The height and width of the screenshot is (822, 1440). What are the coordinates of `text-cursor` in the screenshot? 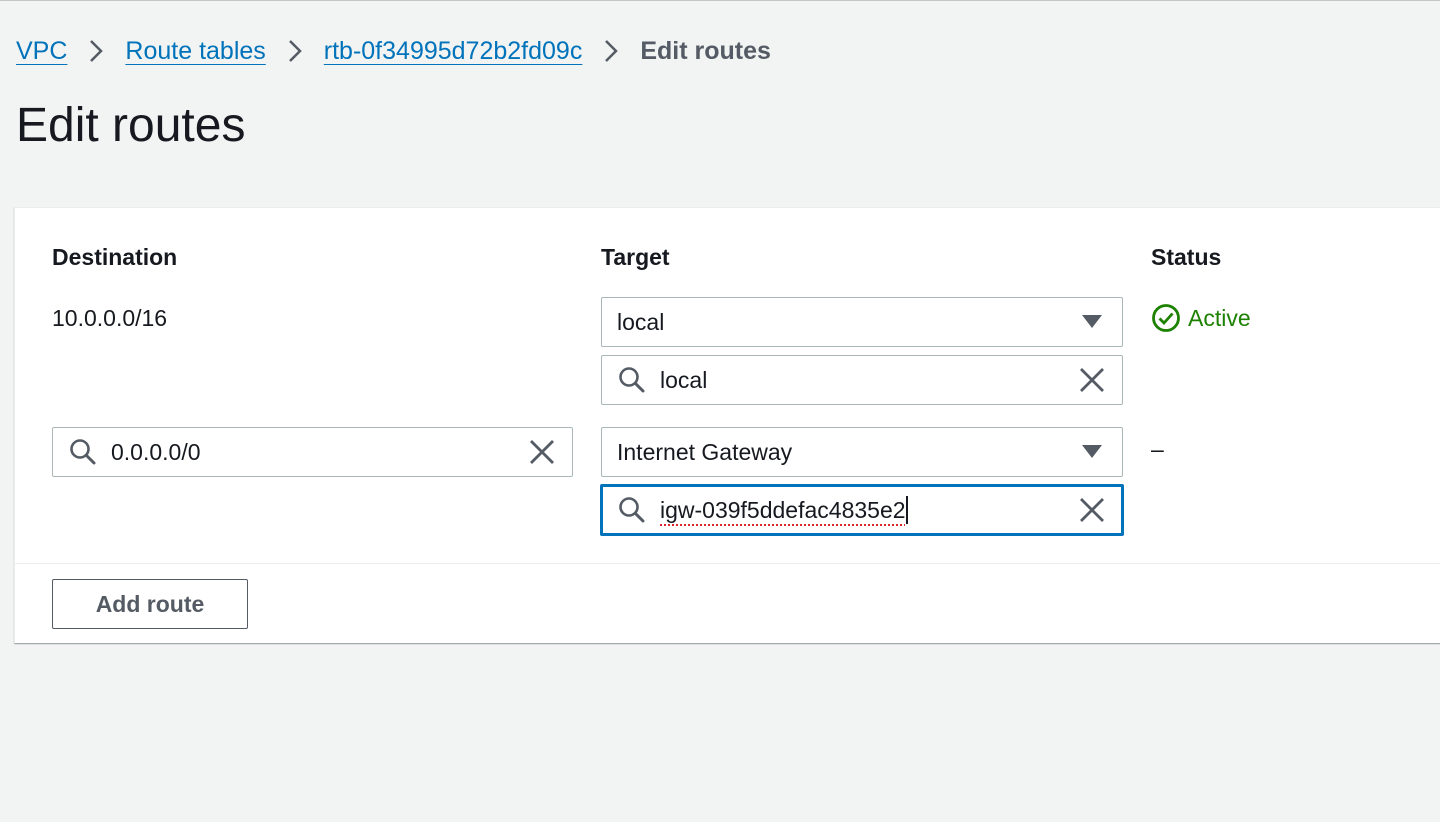 It's located at (906, 510).